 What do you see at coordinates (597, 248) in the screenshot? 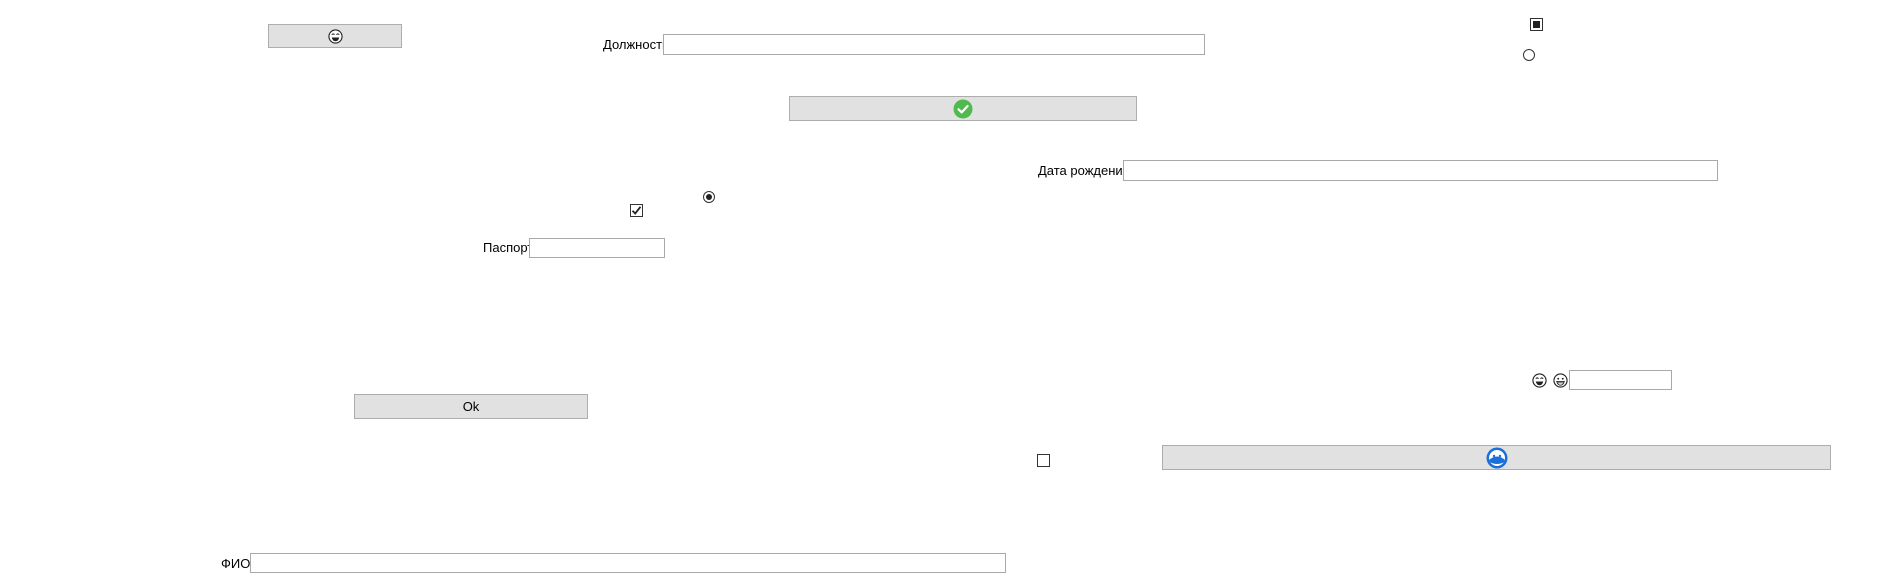
I see `passport-input` at bounding box center [597, 248].